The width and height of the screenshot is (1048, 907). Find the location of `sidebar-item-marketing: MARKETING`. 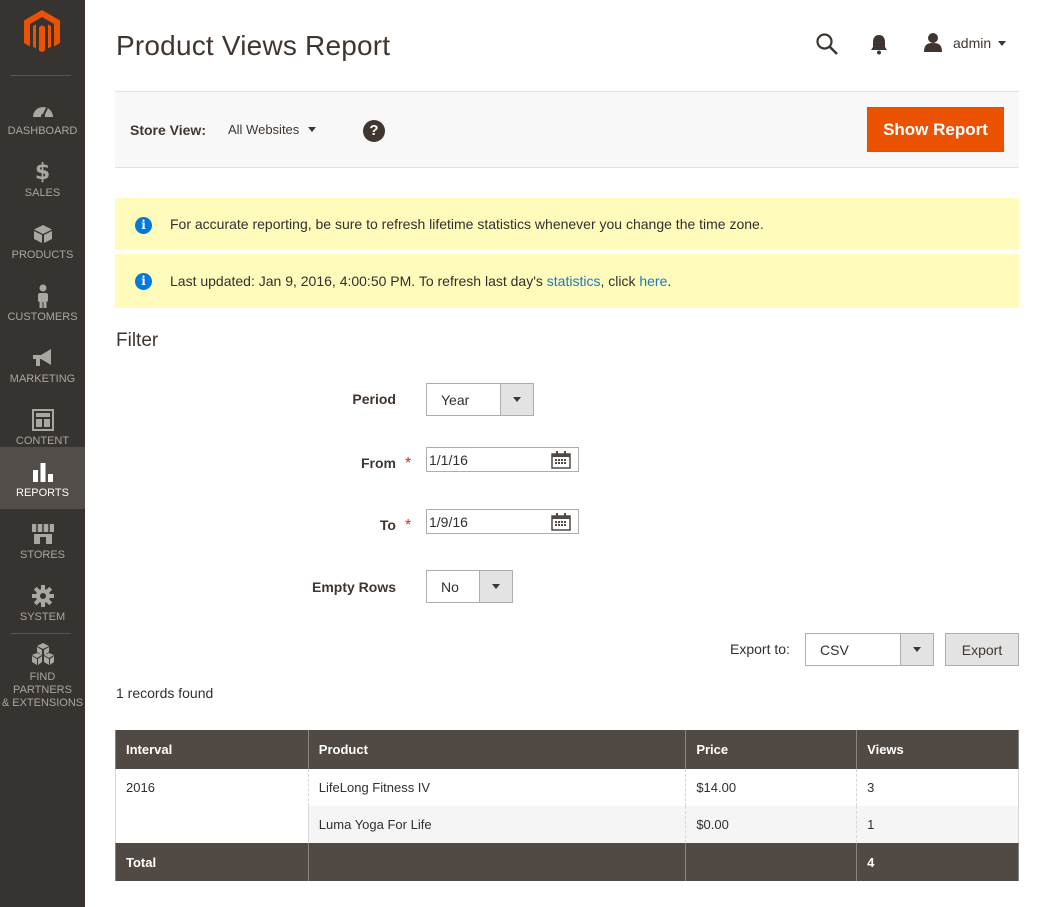

sidebar-item-marketing: MARKETING is located at coordinates (42, 364).